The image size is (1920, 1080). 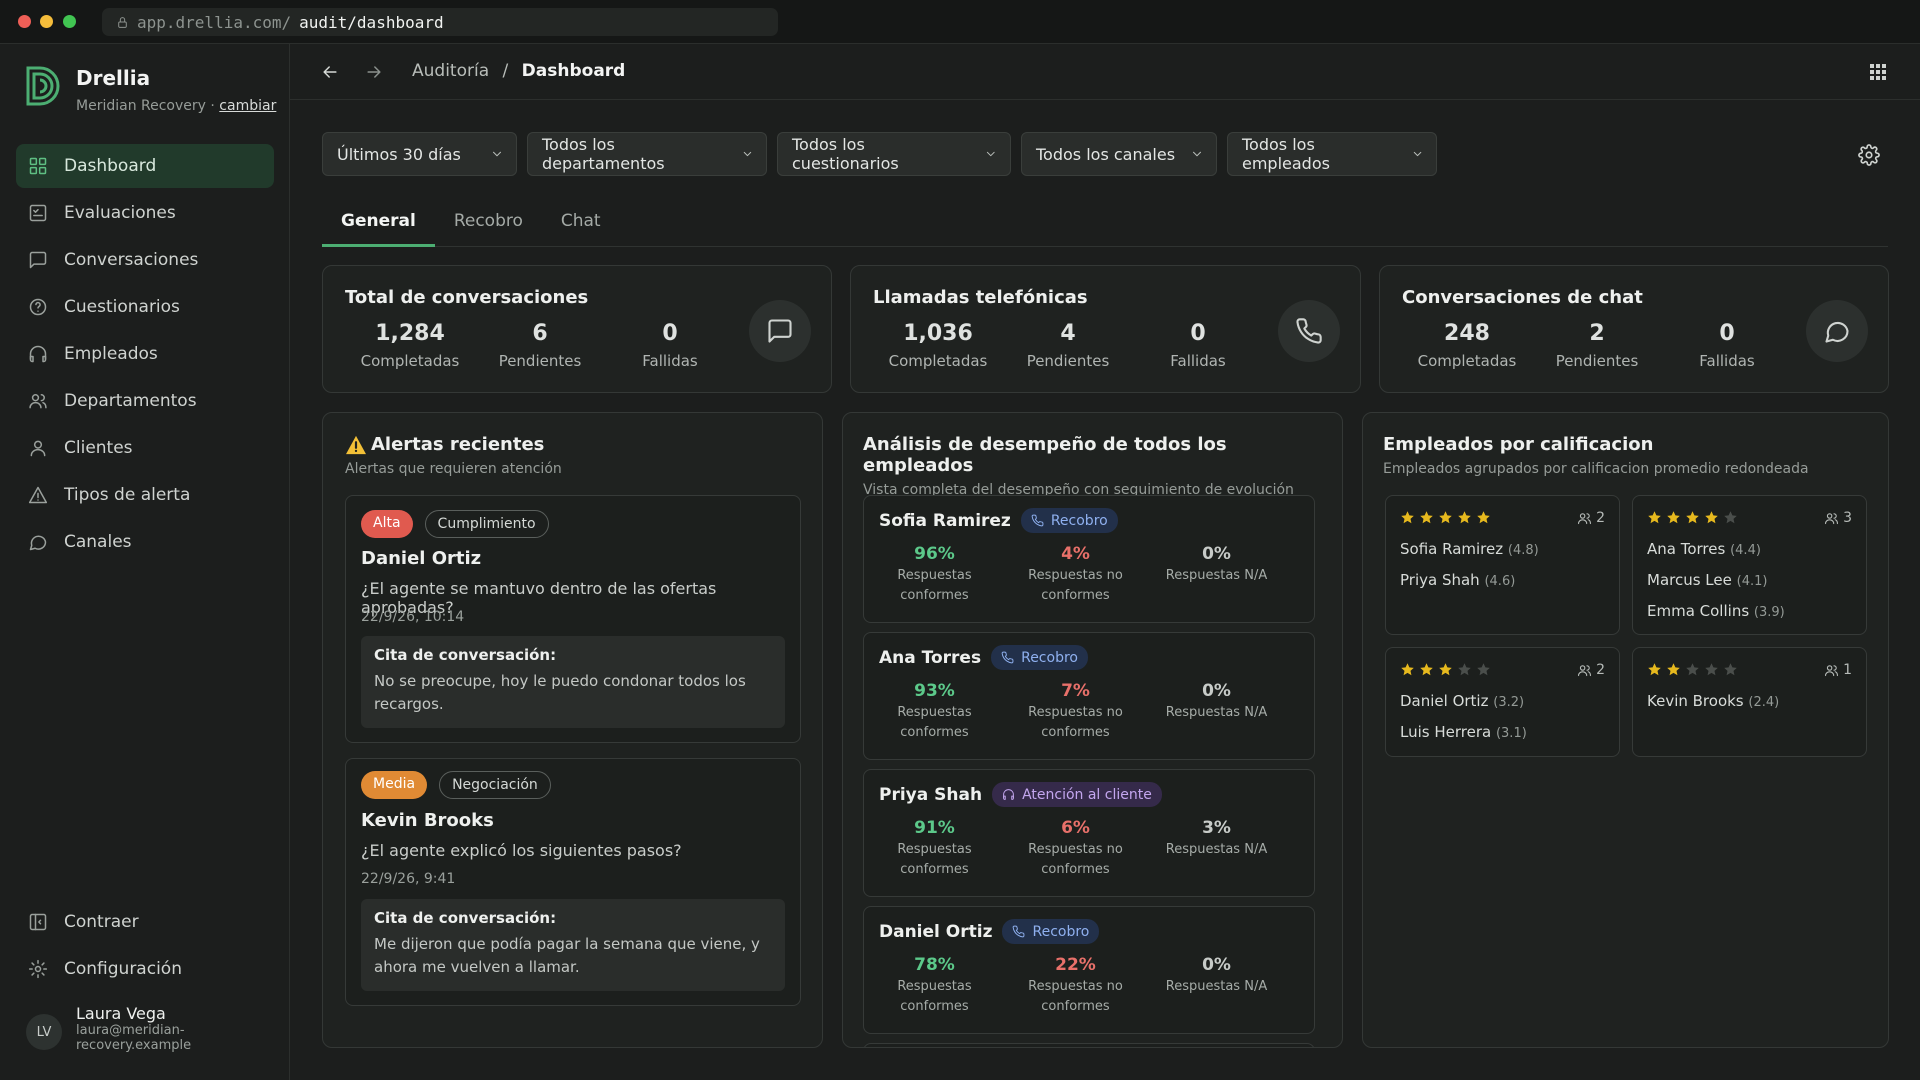 I want to click on sidebar-item-cuestionarios: Cuestionarios, so click(x=145, y=307).